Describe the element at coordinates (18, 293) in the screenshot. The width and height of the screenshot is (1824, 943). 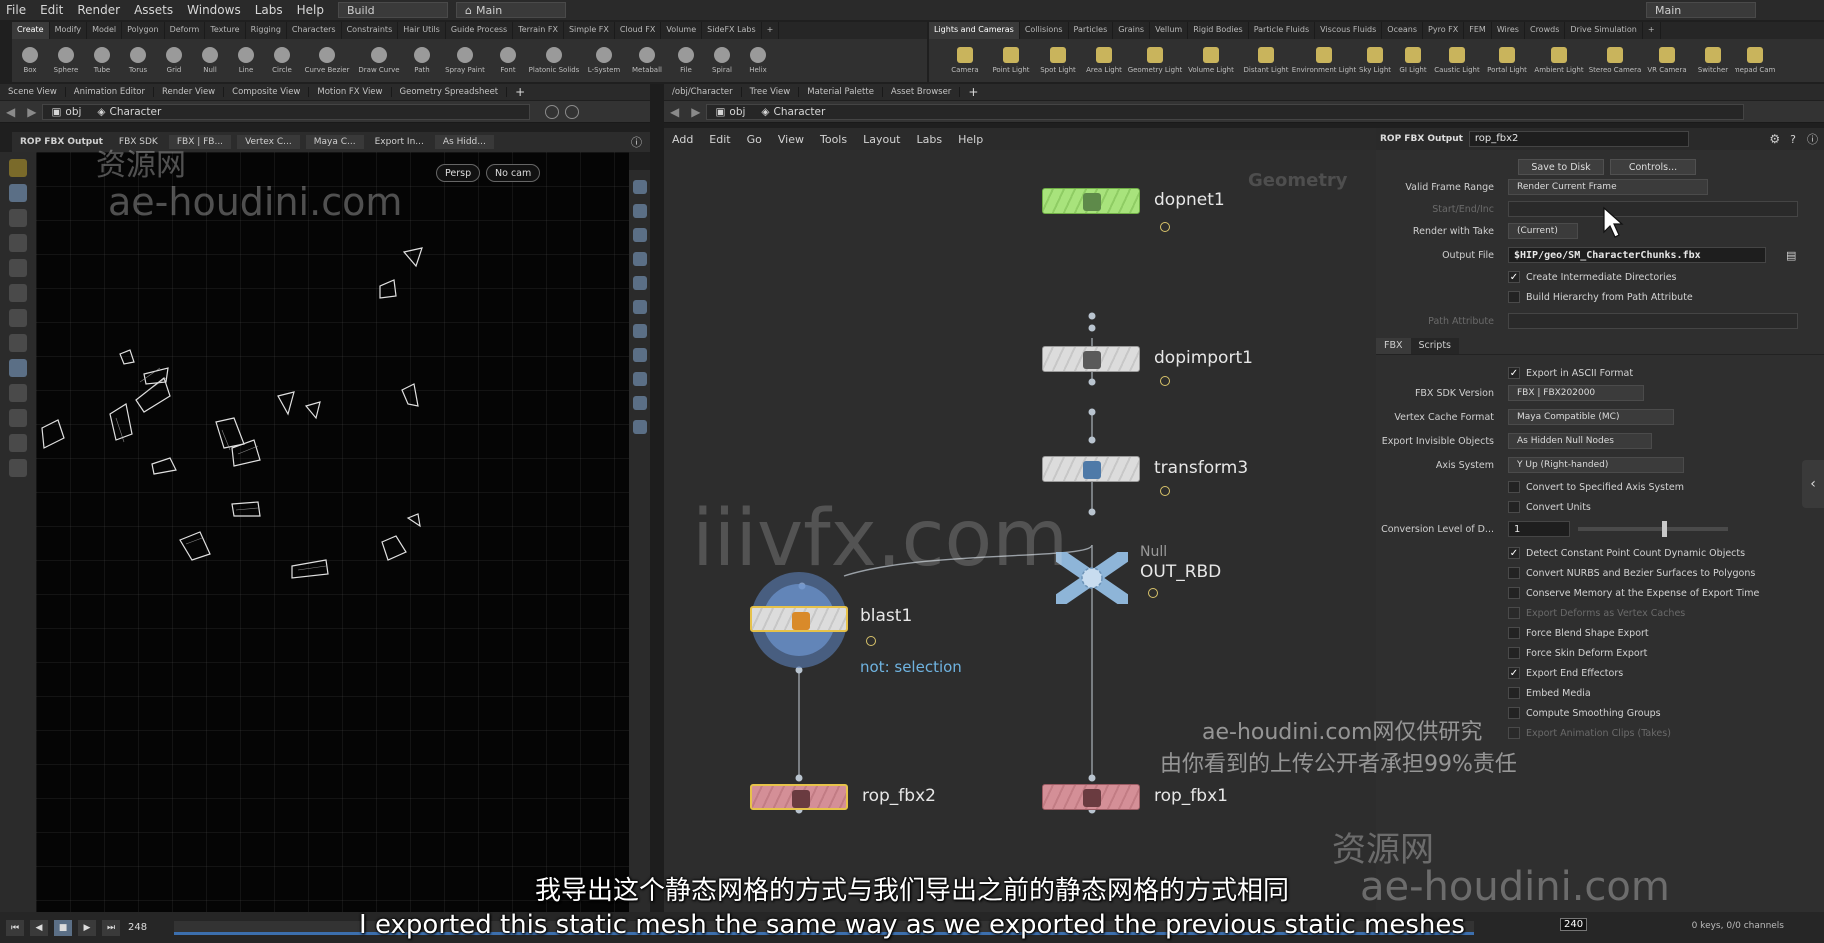
I see `snap-tool-icon` at that location.